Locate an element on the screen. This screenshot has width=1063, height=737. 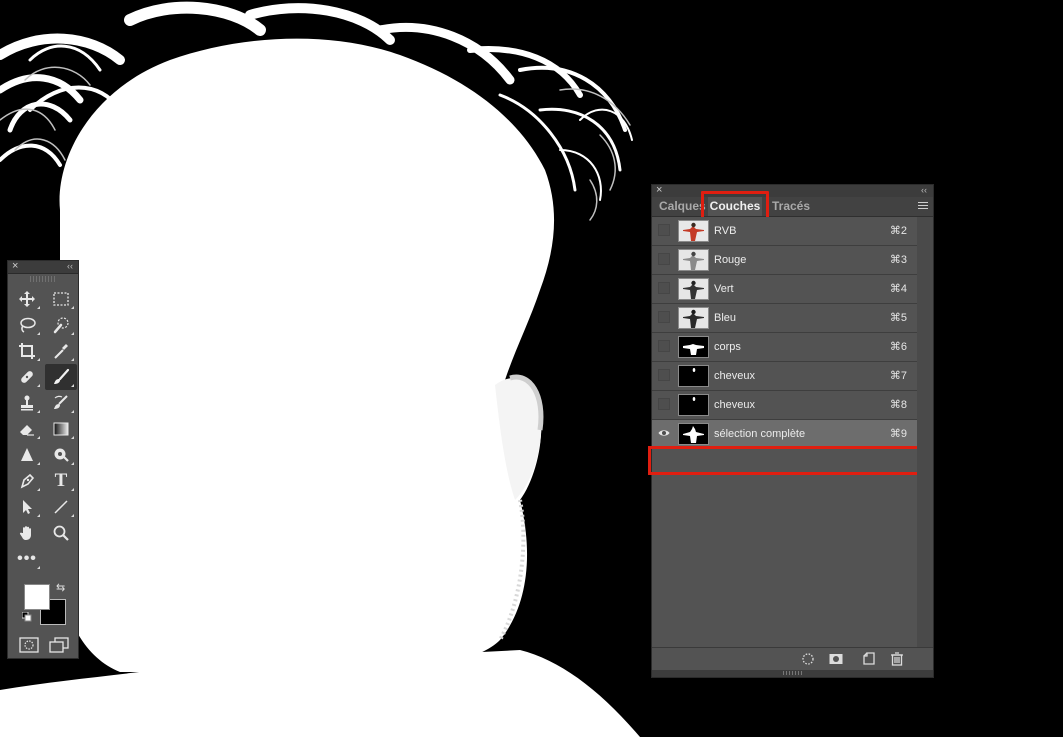
quick-selection-tool is located at coordinates (61, 325).